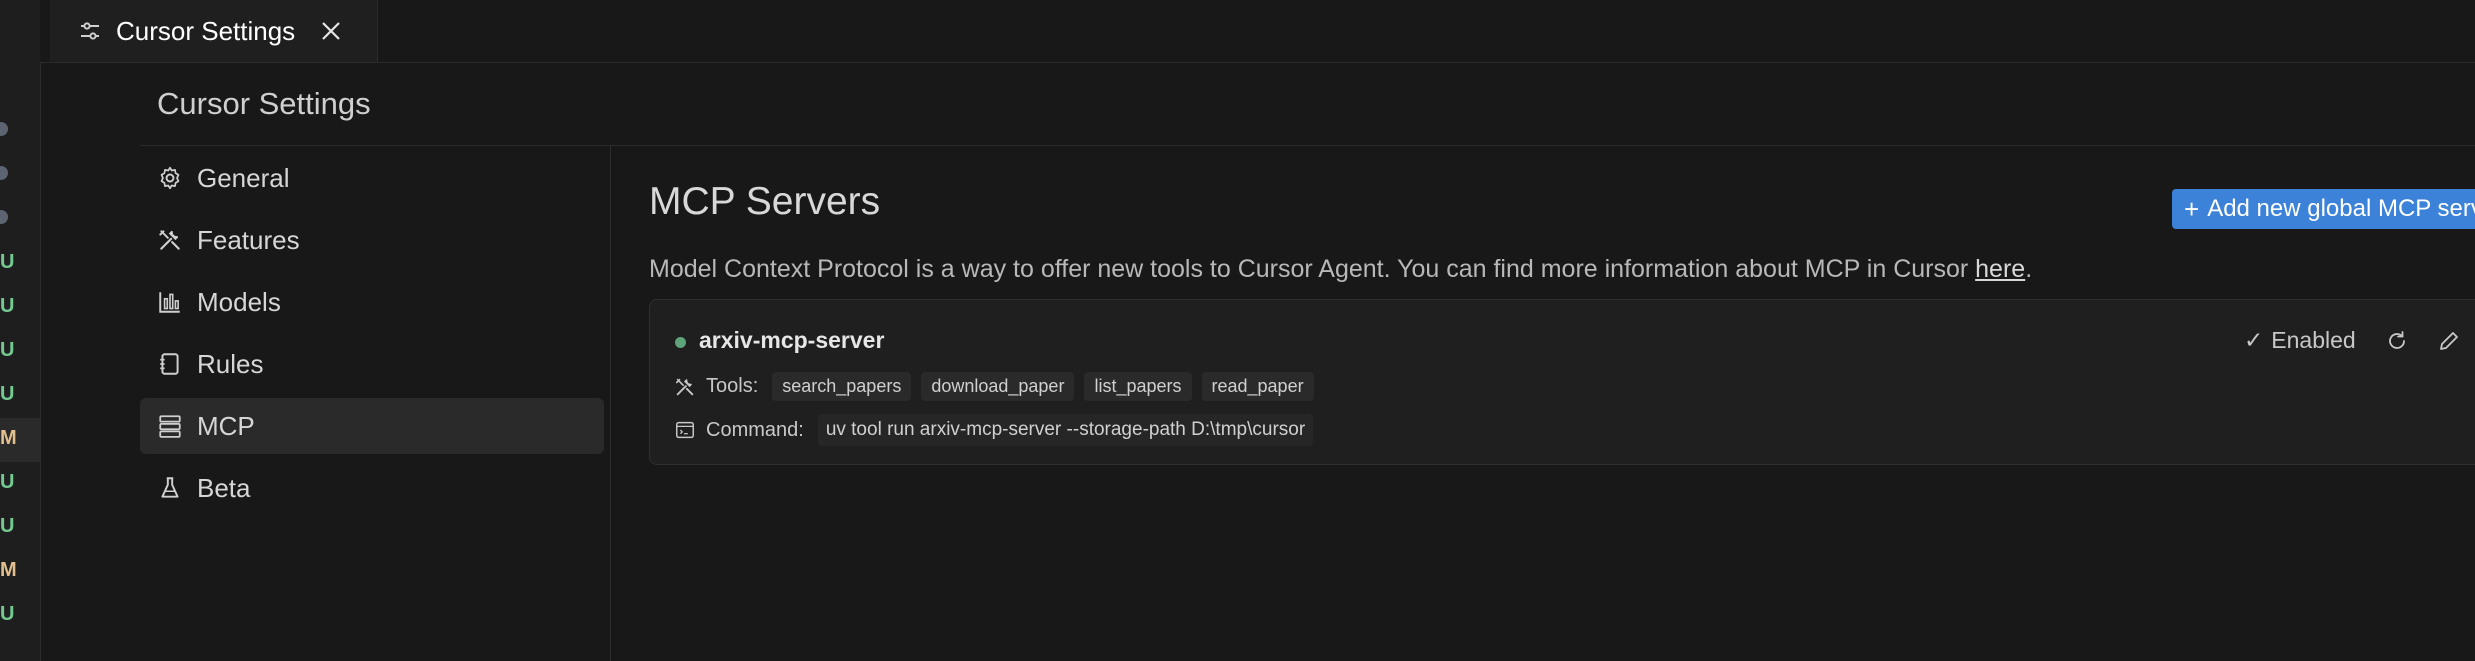  Describe the element at coordinates (226, 425) in the screenshot. I see `sidebar-item-label: MCP` at that location.